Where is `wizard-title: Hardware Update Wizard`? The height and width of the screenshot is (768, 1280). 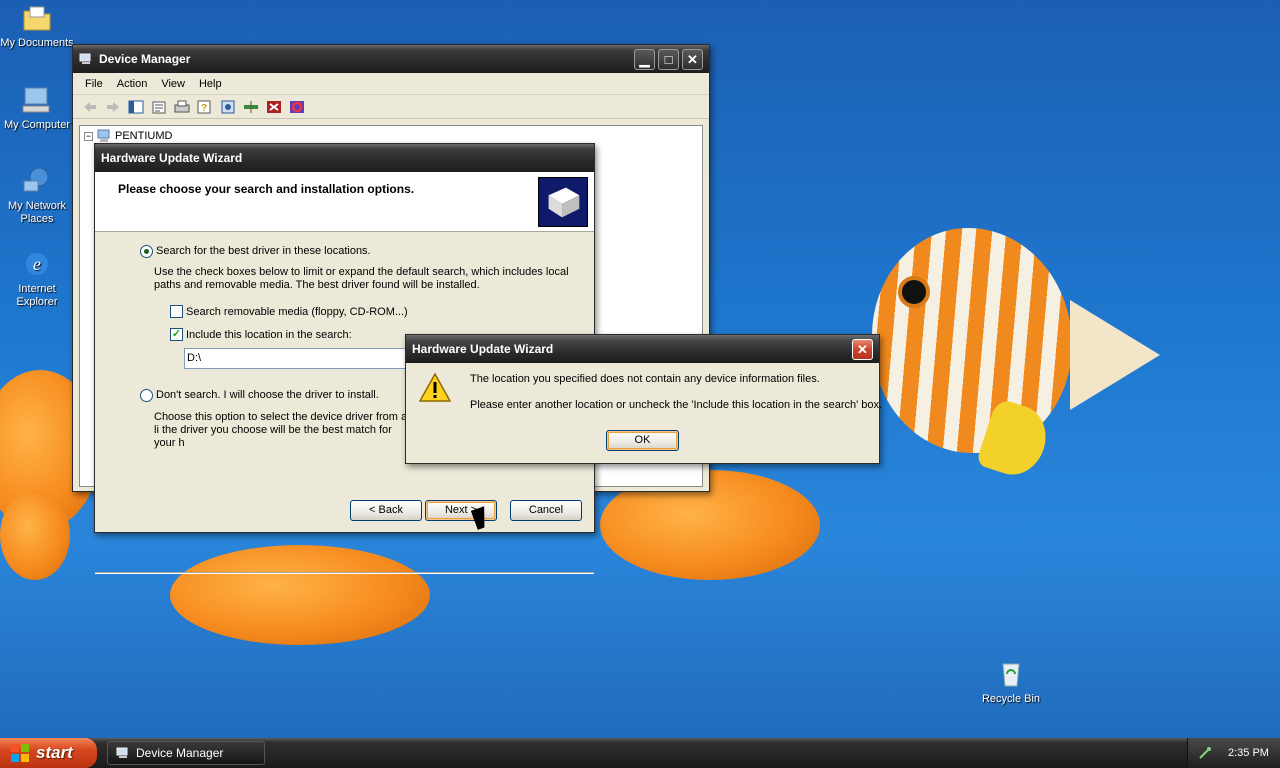
wizard-title: Hardware Update Wizard is located at coordinates (172, 158).